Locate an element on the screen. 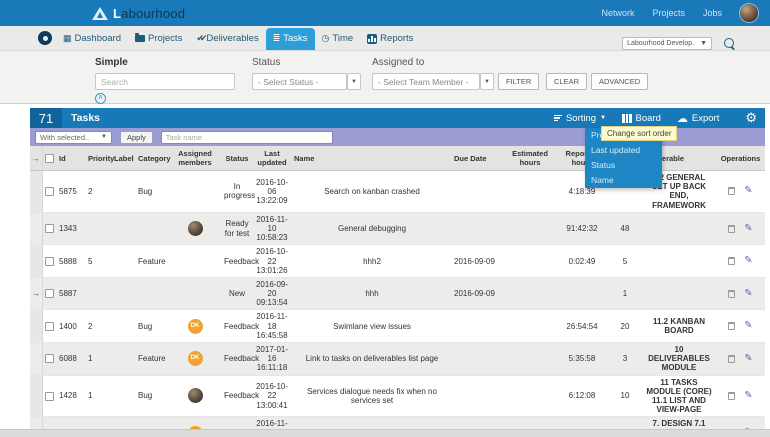  nav-tab-projects: Projects is located at coordinates (158, 39).